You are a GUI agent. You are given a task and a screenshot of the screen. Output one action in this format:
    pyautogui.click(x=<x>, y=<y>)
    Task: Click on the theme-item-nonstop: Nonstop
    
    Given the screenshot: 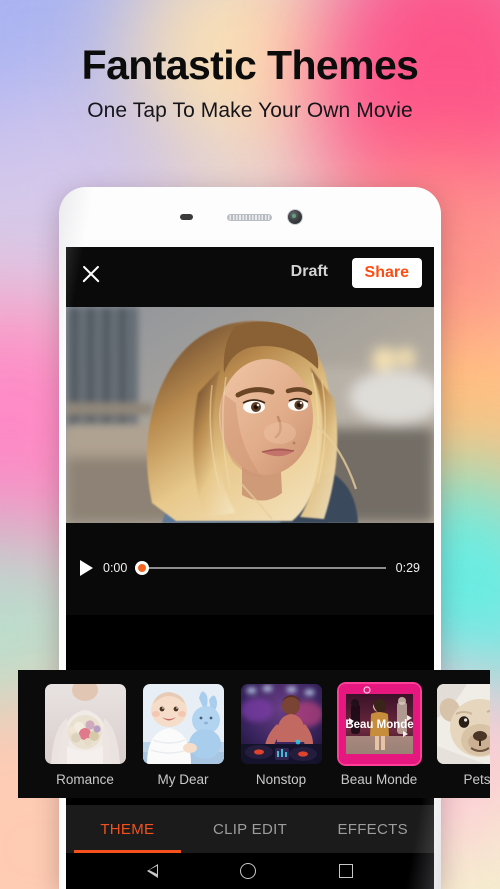 What is the action you would take?
    pyautogui.click(x=281, y=736)
    